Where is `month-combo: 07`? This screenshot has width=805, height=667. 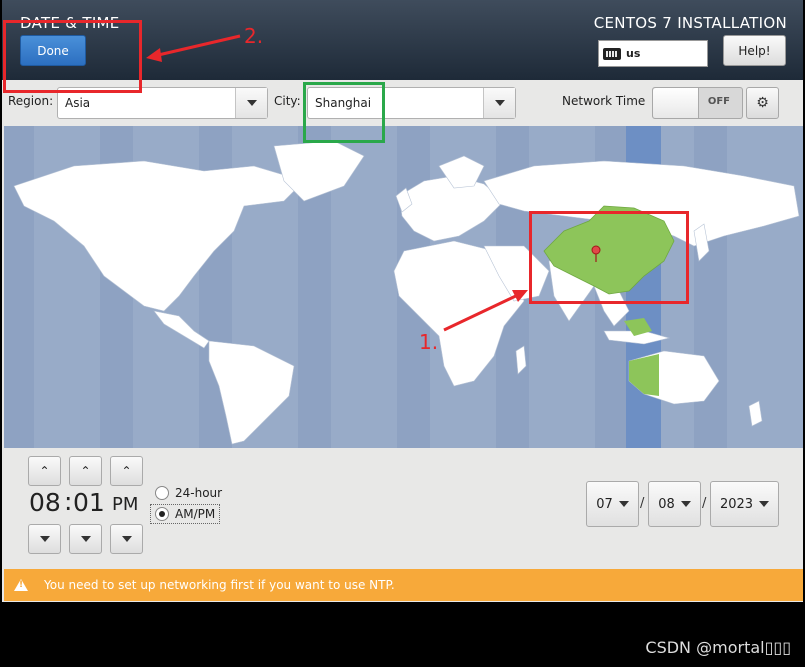
month-combo: 07 is located at coordinates (612, 504).